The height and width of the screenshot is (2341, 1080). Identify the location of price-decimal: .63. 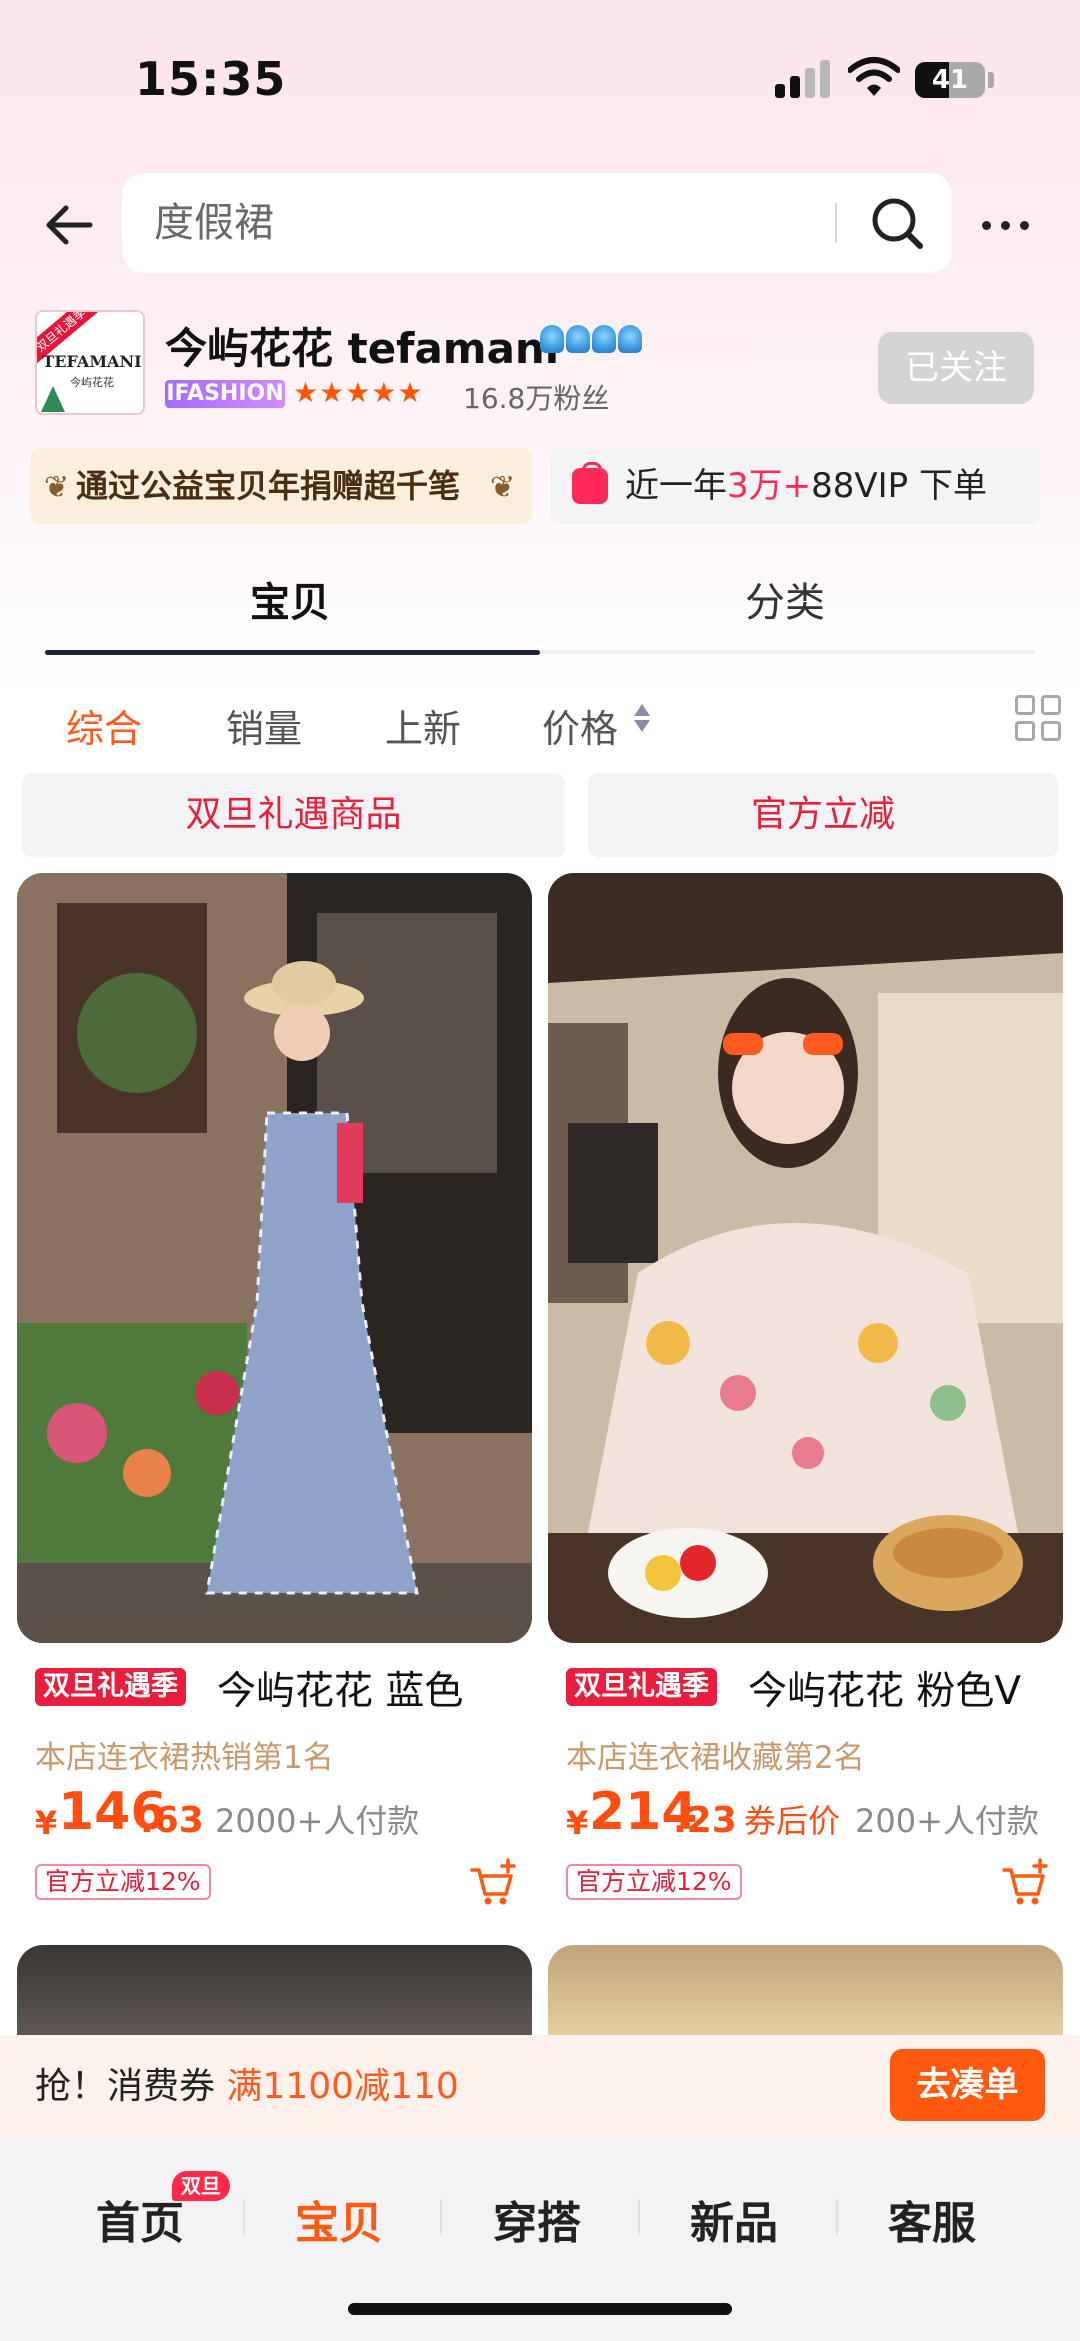
(172, 1820).